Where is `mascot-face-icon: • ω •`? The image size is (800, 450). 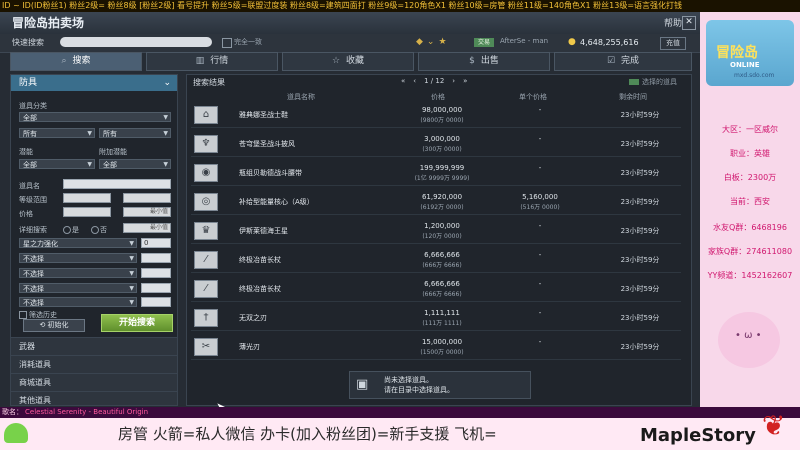
mascot-face-icon: • ω • is located at coordinates (748, 335).